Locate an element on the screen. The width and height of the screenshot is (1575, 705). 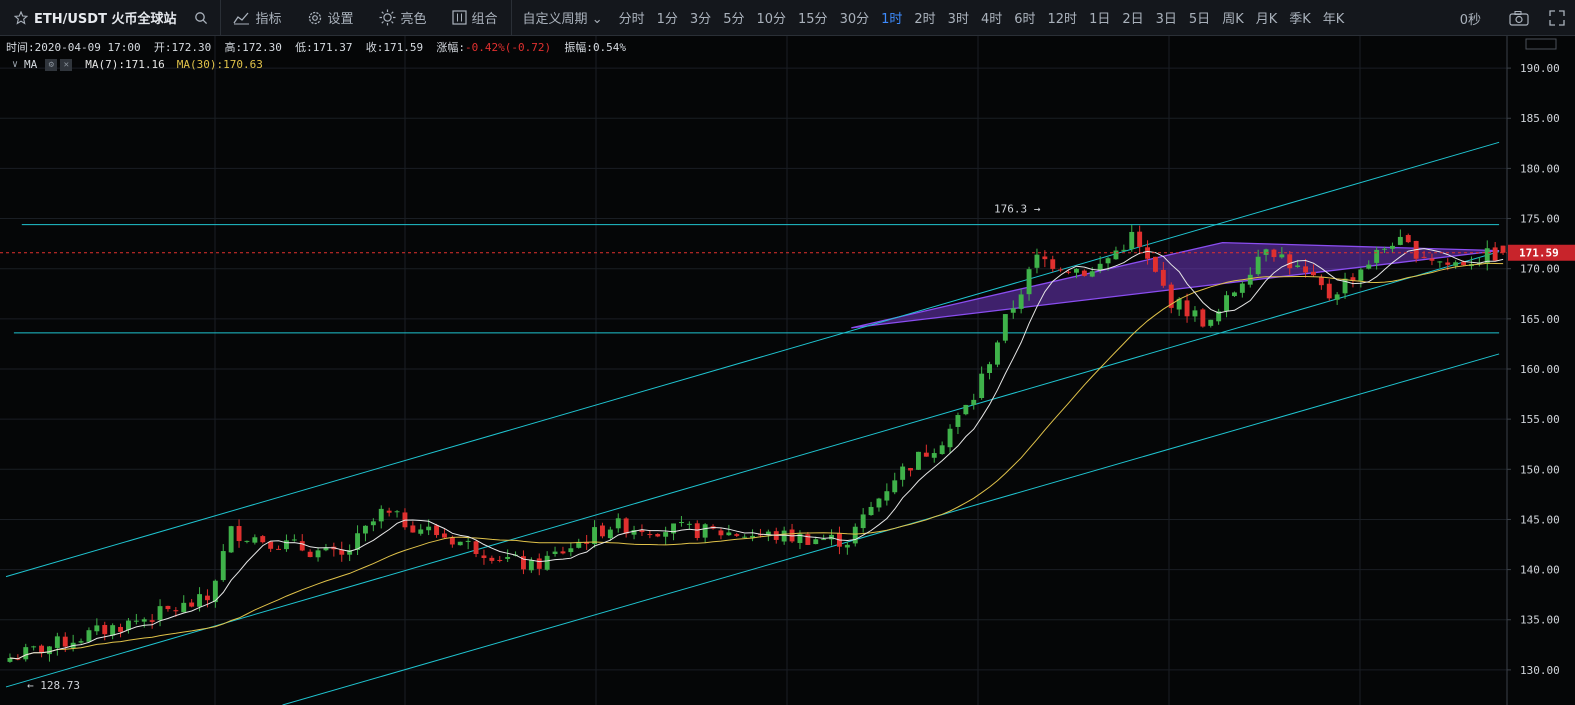
star-icon is located at coordinates (21, 17).